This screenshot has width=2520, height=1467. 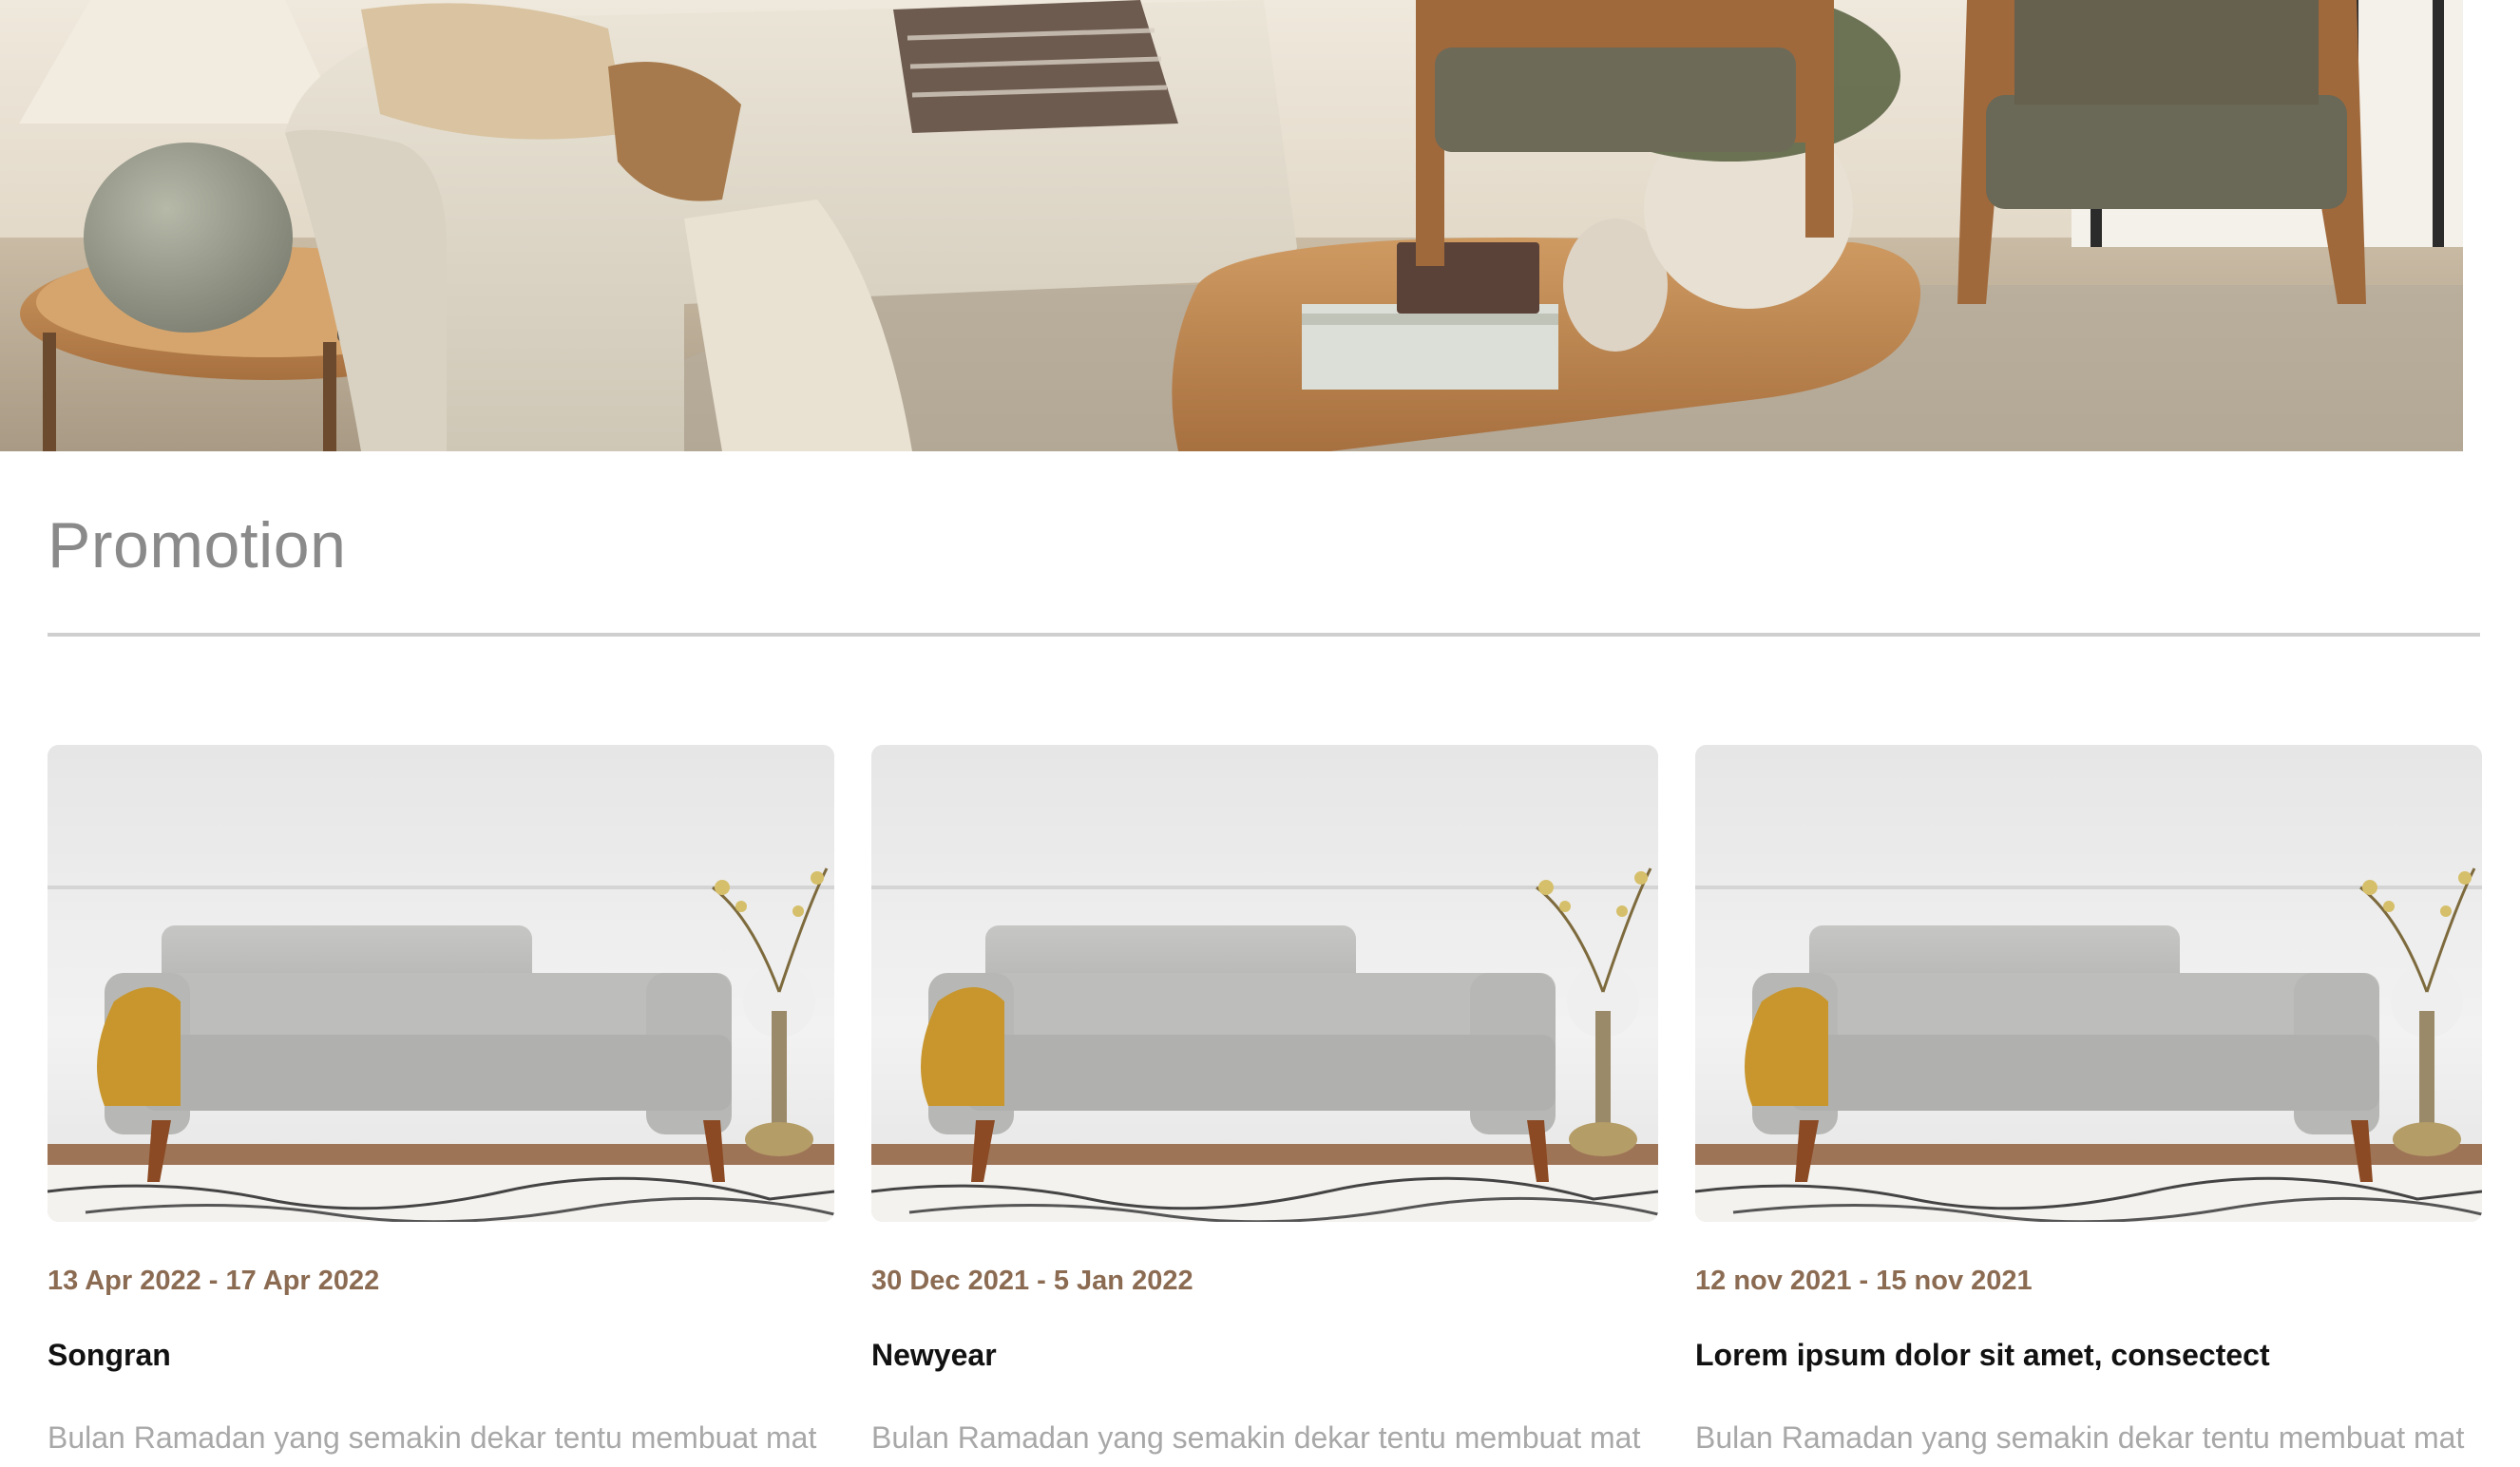 I want to click on promotion-date: 12 nov 2021 - 15 nov 2021, so click(x=1864, y=1281).